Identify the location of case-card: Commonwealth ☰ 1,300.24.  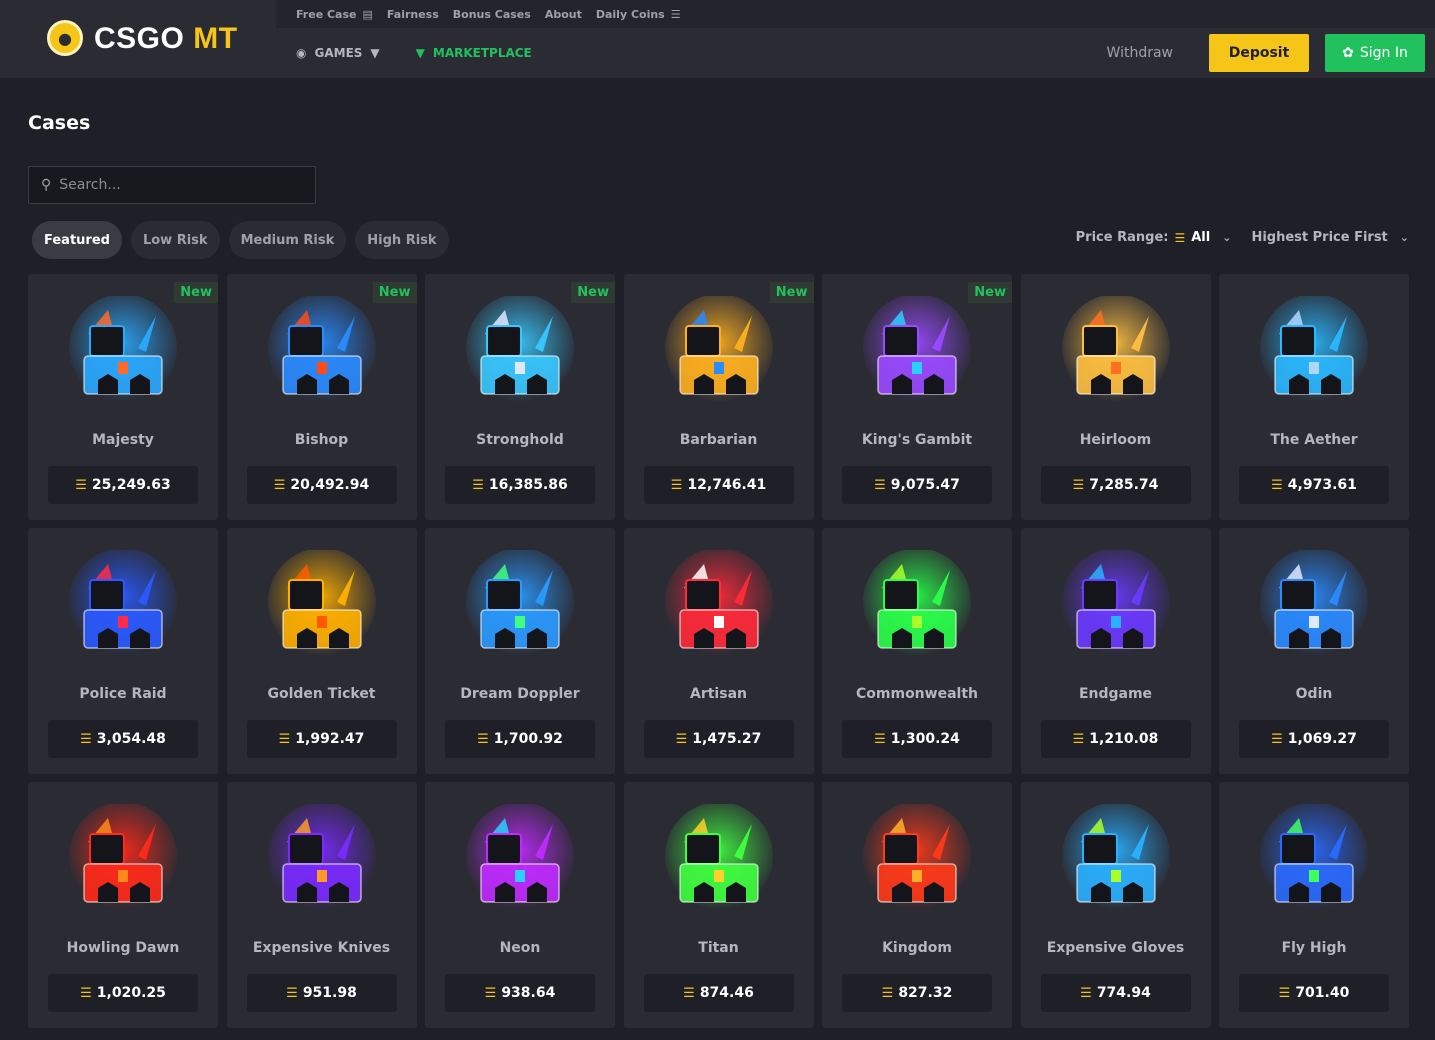
(917, 651).